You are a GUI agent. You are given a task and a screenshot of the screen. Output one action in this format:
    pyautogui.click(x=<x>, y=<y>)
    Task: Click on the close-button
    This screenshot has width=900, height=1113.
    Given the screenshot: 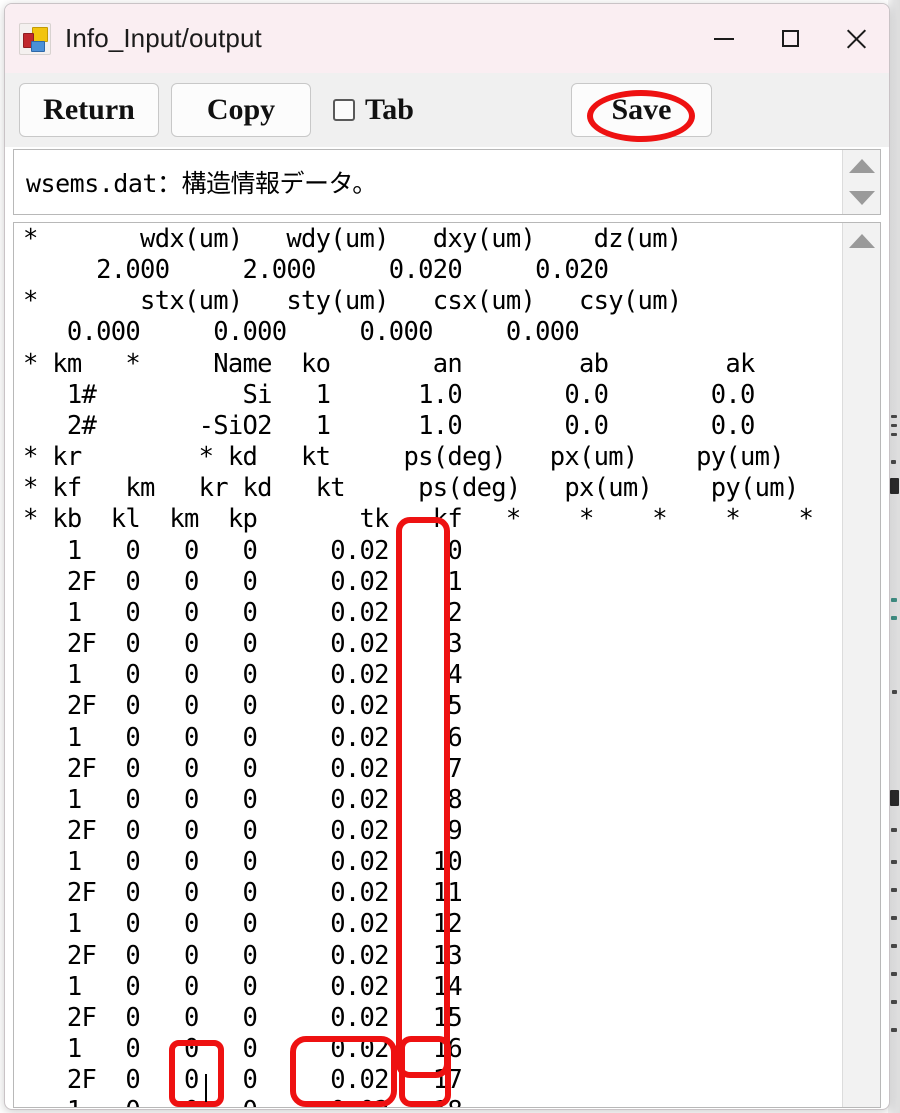 What is the action you would take?
    pyautogui.click(x=856, y=38)
    